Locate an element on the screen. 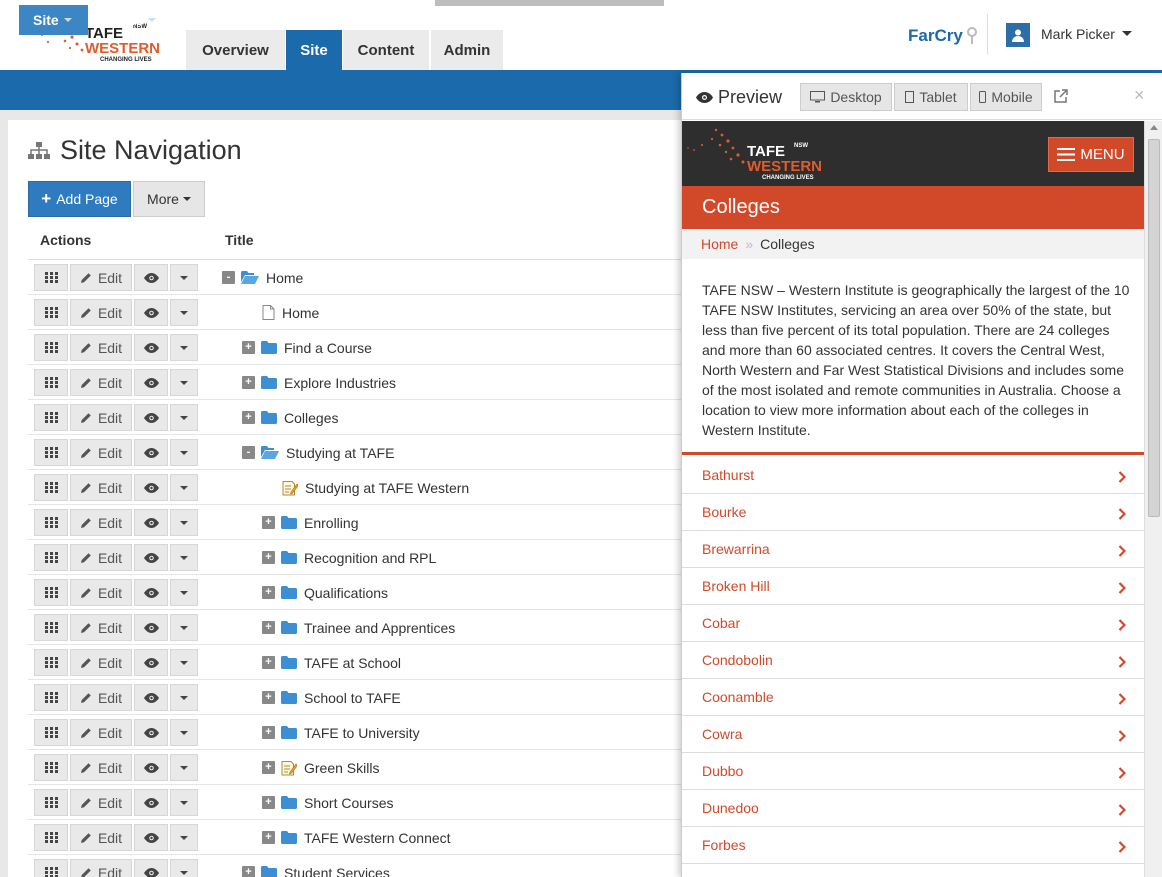 The height and width of the screenshot is (877, 1162). node-title: Studying at TAFE is located at coordinates (340, 453).